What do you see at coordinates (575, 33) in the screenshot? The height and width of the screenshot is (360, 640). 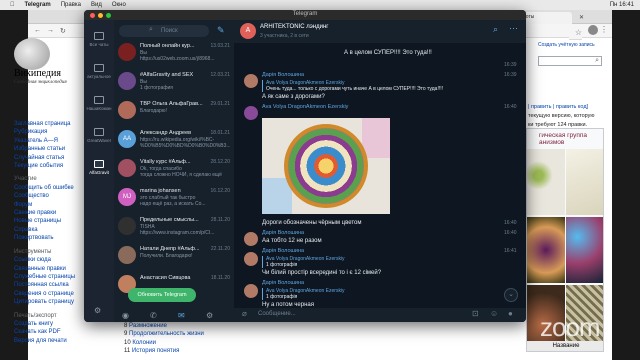 I see `bookmark-star-icon: ☆` at bounding box center [575, 33].